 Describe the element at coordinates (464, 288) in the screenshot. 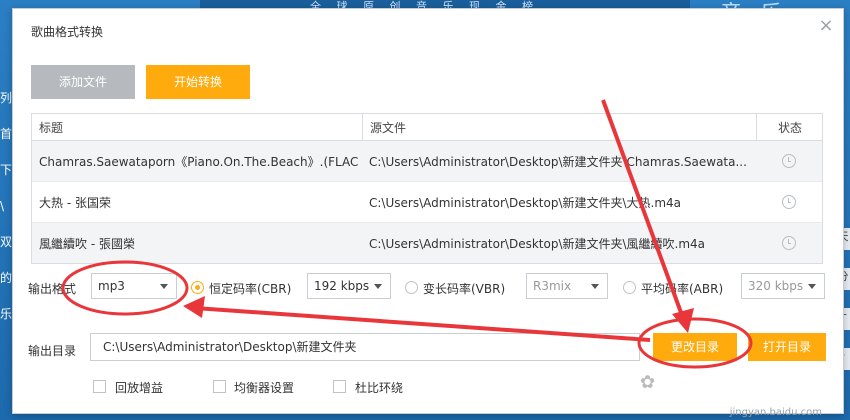

I see `vbr-label: 变长码率(VBR)` at that location.